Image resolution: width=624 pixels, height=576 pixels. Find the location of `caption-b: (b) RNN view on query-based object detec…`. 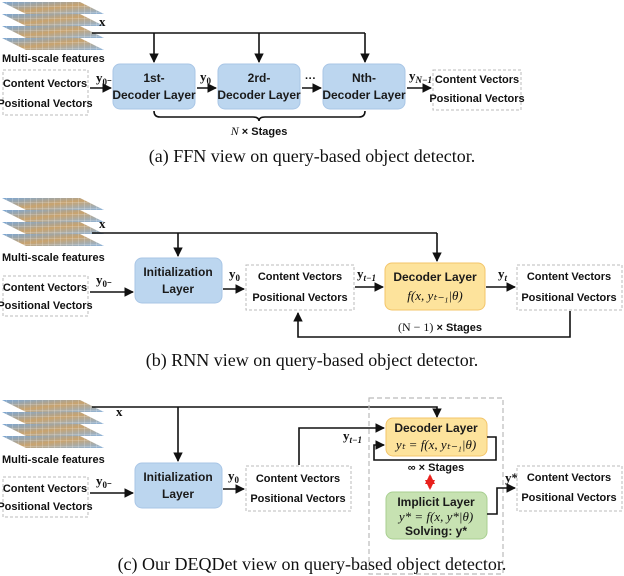

caption-b: (b) RNN view on query-based object detec… is located at coordinates (312, 360).